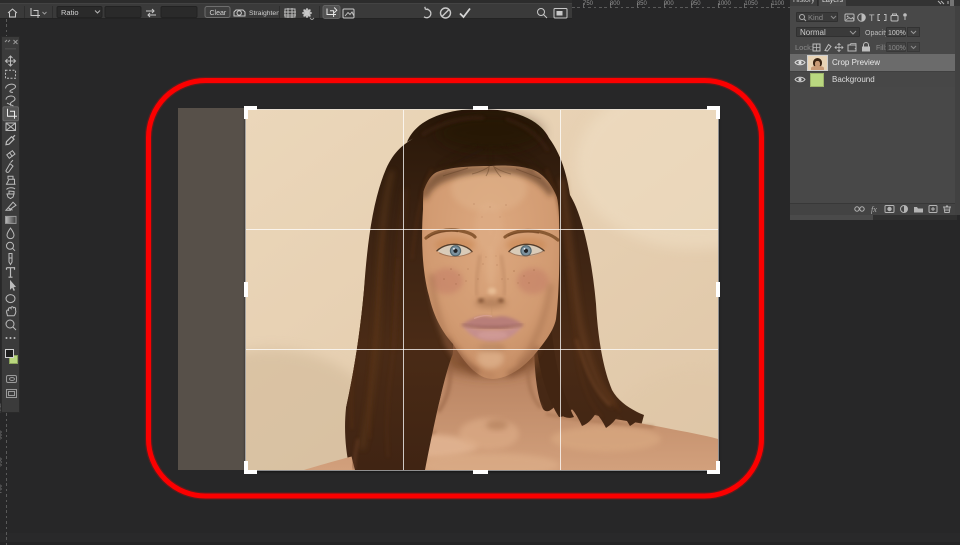 This screenshot has height=545, width=960. I want to click on svg-text: Ratio, so click(70, 12).